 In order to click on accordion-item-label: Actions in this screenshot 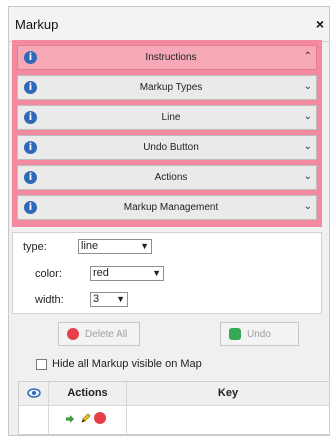, I will do `click(171, 177)`.